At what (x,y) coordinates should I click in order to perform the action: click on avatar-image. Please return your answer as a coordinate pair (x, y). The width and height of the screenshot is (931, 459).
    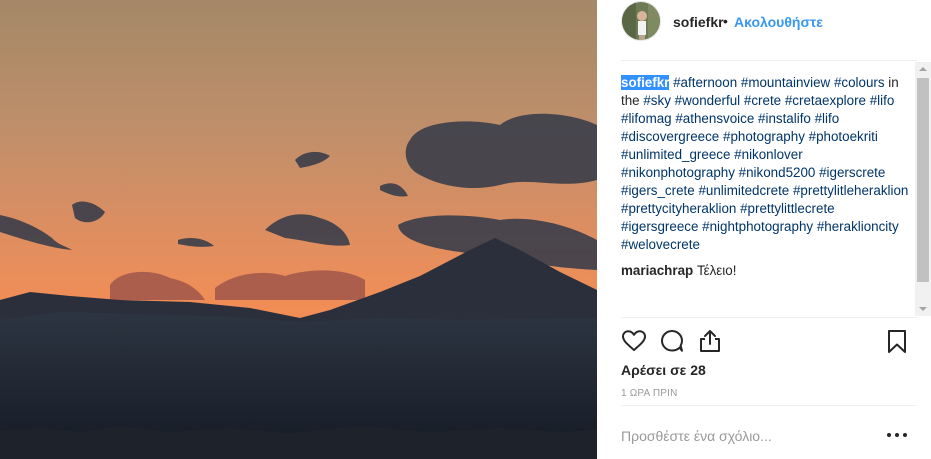
    Looking at the image, I should click on (641, 21).